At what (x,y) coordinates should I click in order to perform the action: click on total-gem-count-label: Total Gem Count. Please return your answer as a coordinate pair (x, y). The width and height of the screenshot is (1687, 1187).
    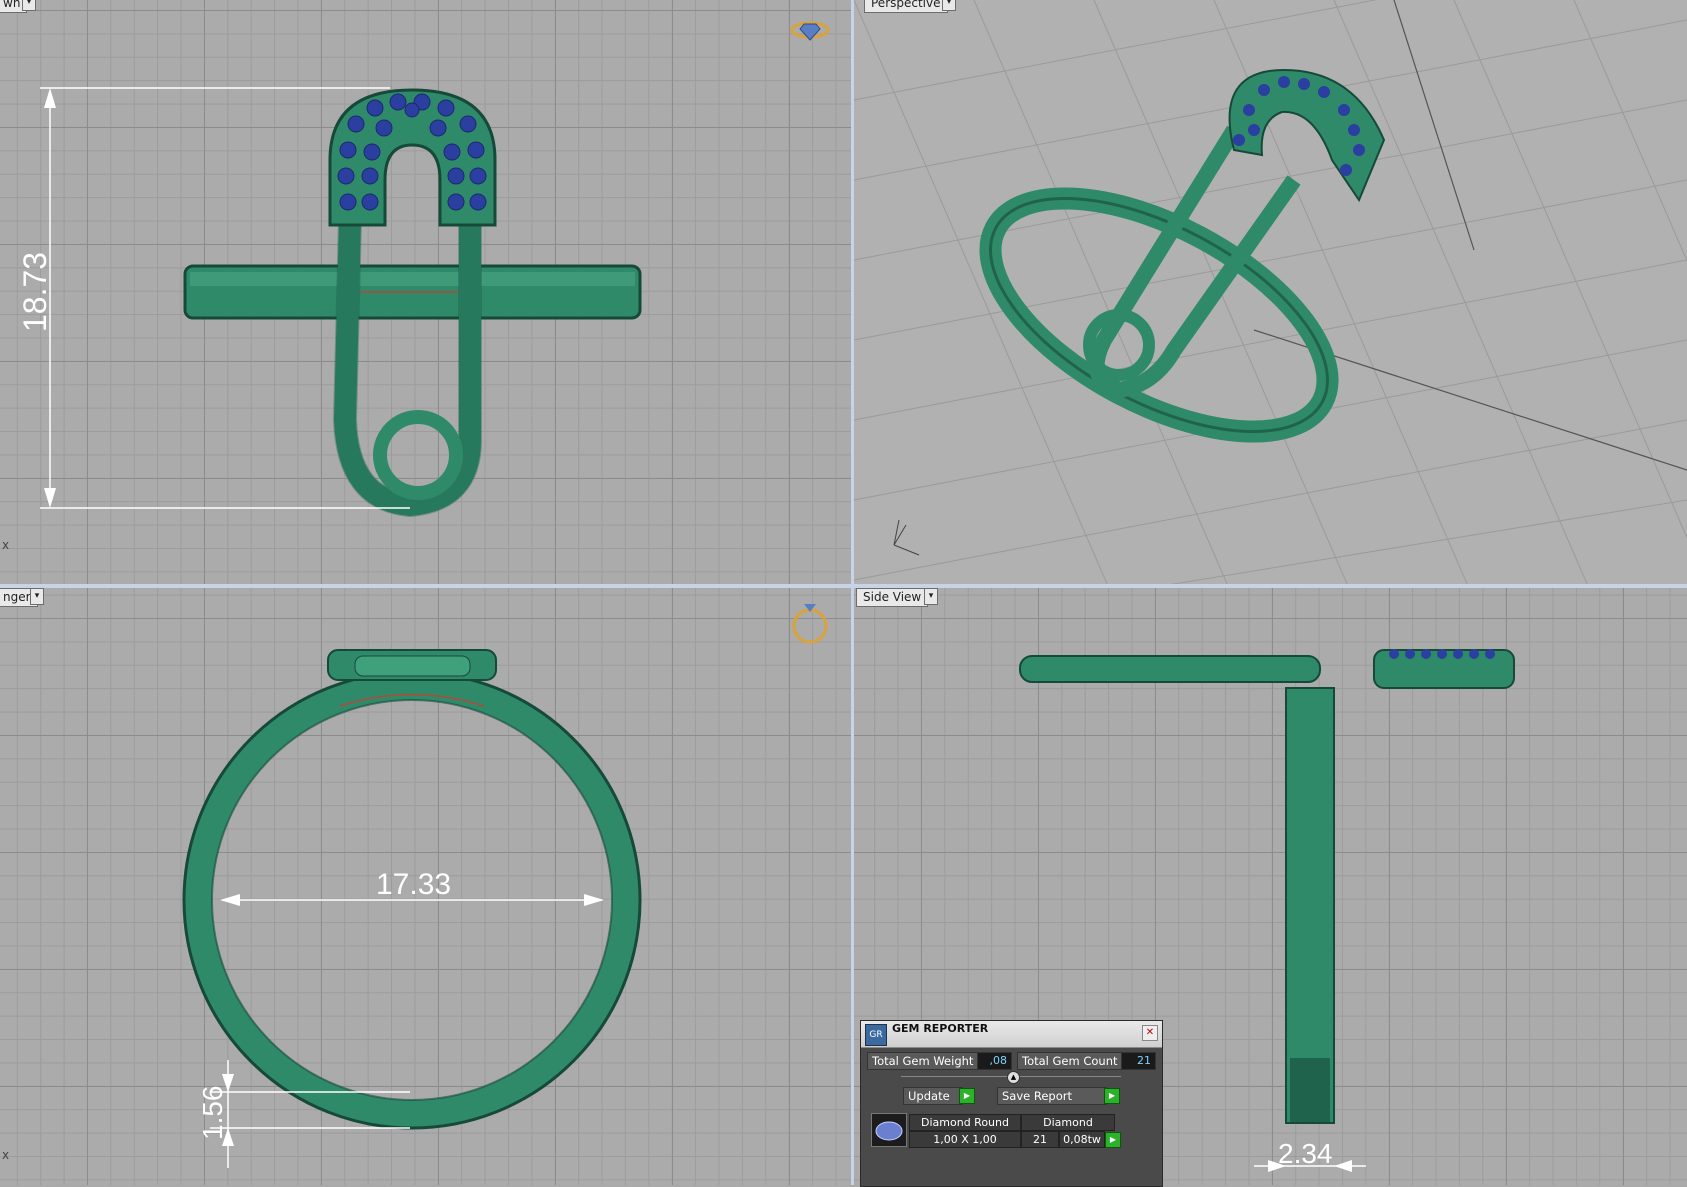
    Looking at the image, I should click on (1070, 1061).